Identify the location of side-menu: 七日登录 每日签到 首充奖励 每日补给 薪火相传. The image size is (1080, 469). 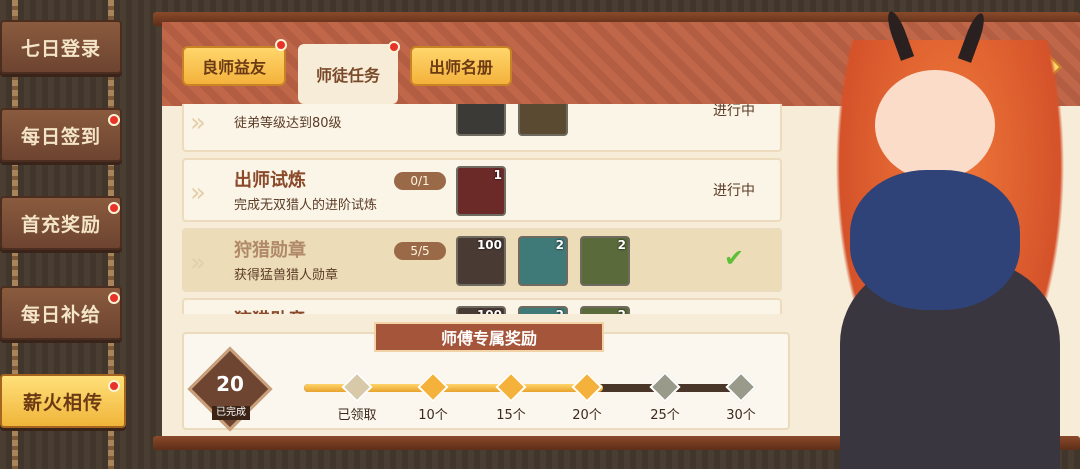
(70, 234).